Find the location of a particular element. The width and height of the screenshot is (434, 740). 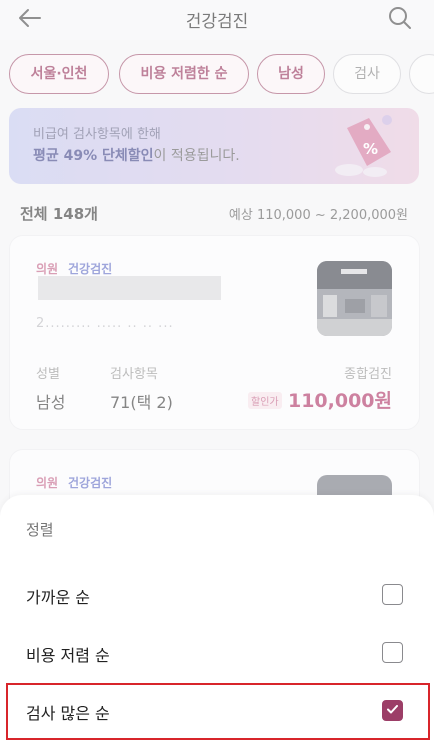

sort-option-label: 가까운 순 is located at coordinates (58, 597).